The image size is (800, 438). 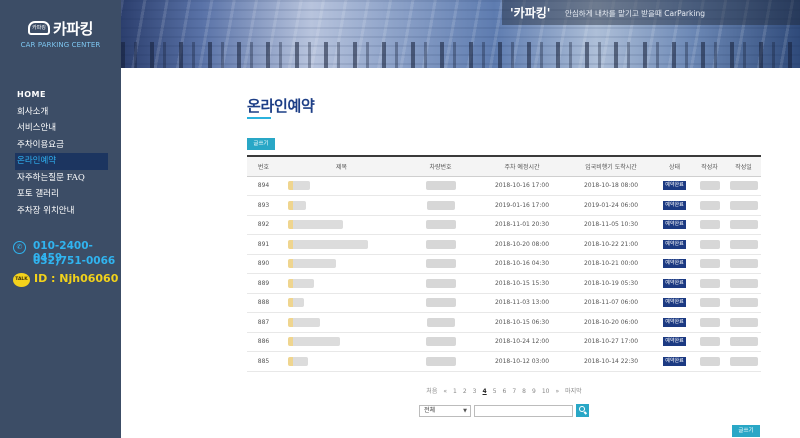 What do you see at coordinates (522, 205) in the screenshot?
I see `row-parking-time: 2019-01-16 17:00` at bounding box center [522, 205].